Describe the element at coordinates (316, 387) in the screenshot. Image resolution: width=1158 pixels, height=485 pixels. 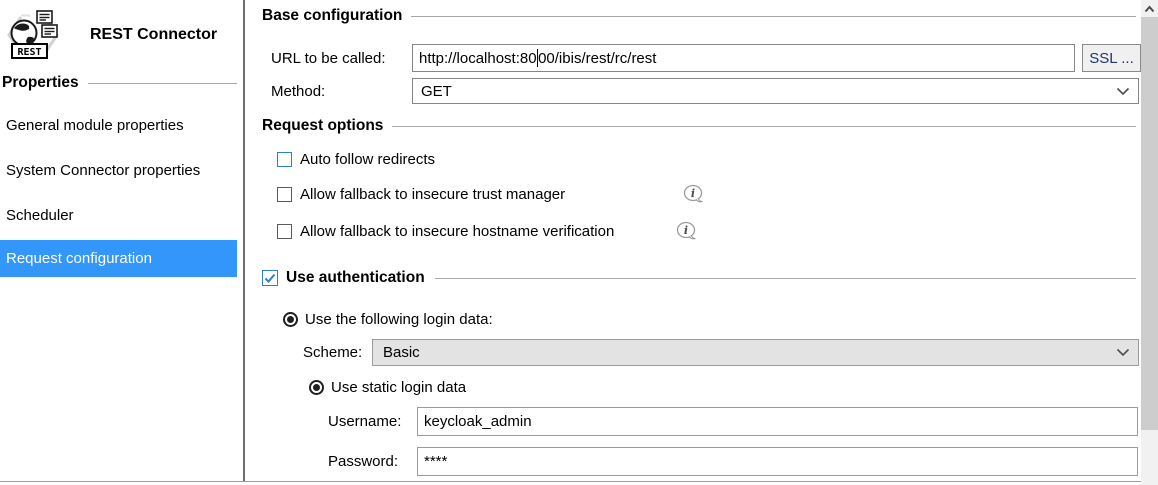
I see `static-login-radio` at that location.